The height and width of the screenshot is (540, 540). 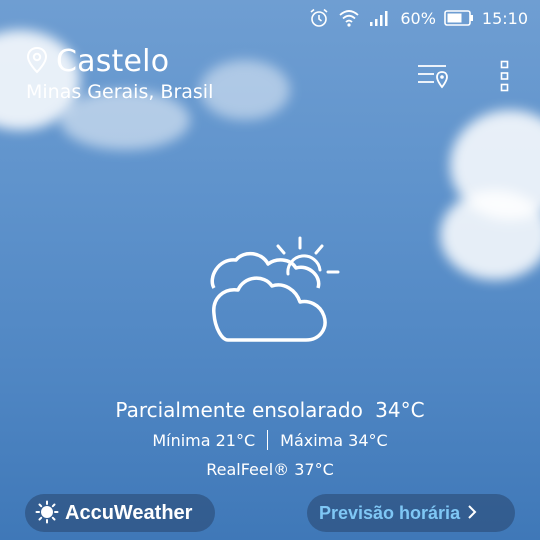 What do you see at coordinates (400, 410) in the screenshot?
I see `current-temperature: 34°C` at bounding box center [400, 410].